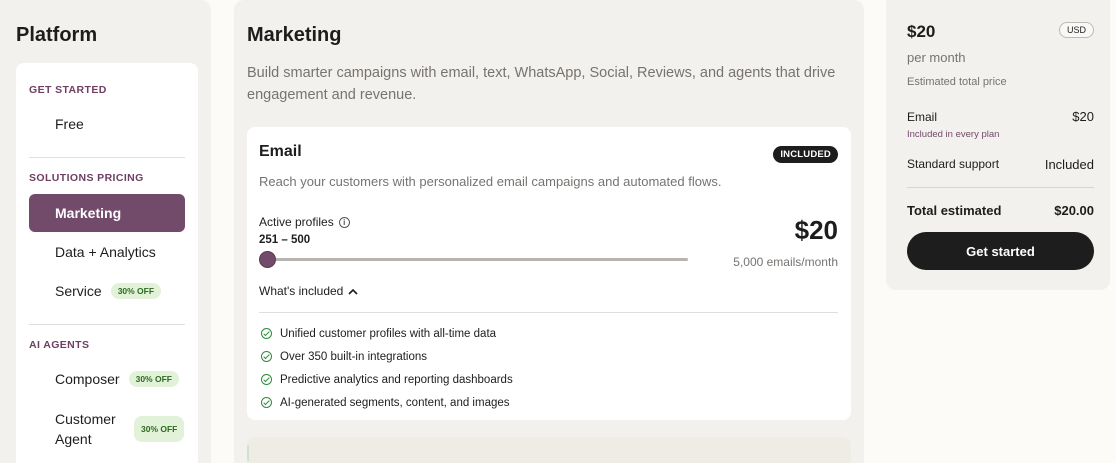  I want to click on nav-item-label: Composer, so click(87, 379).